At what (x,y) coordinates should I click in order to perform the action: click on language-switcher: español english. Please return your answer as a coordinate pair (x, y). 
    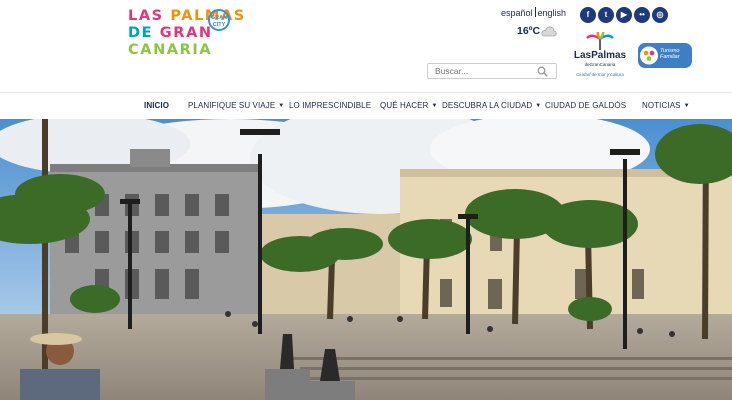
    Looking at the image, I should click on (533, 12).